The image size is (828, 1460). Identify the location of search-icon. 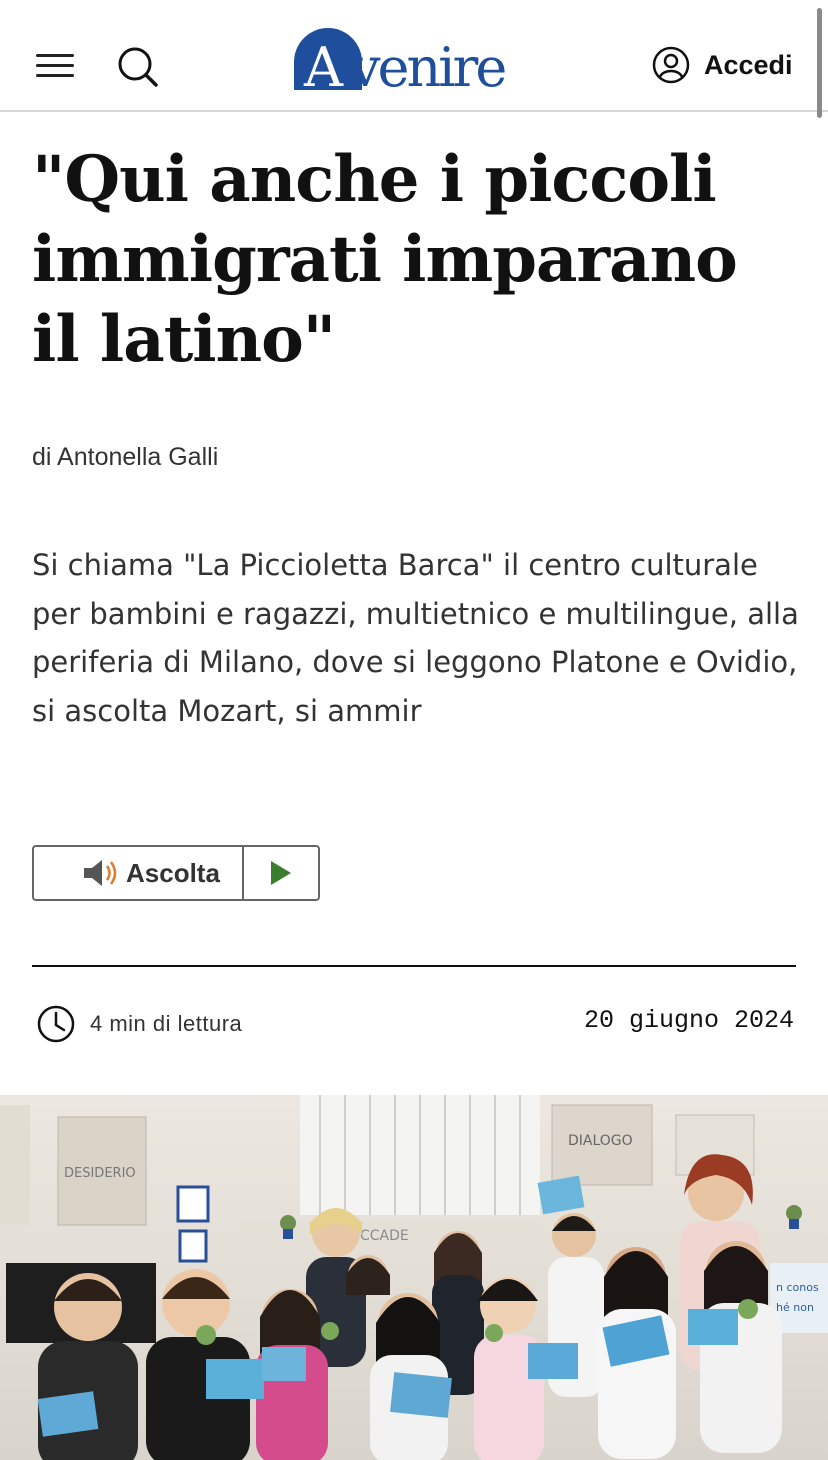
(138, 67).